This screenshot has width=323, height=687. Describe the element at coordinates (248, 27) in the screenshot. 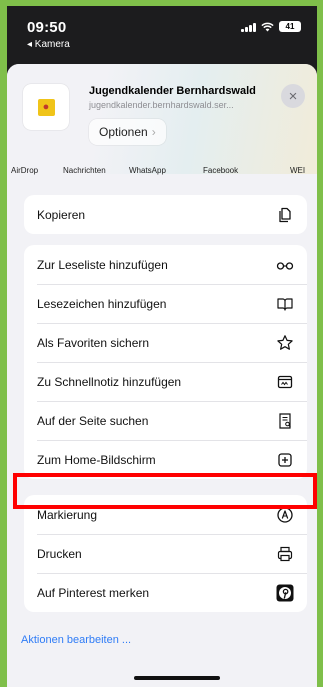

I see `signal-icon` at that location.